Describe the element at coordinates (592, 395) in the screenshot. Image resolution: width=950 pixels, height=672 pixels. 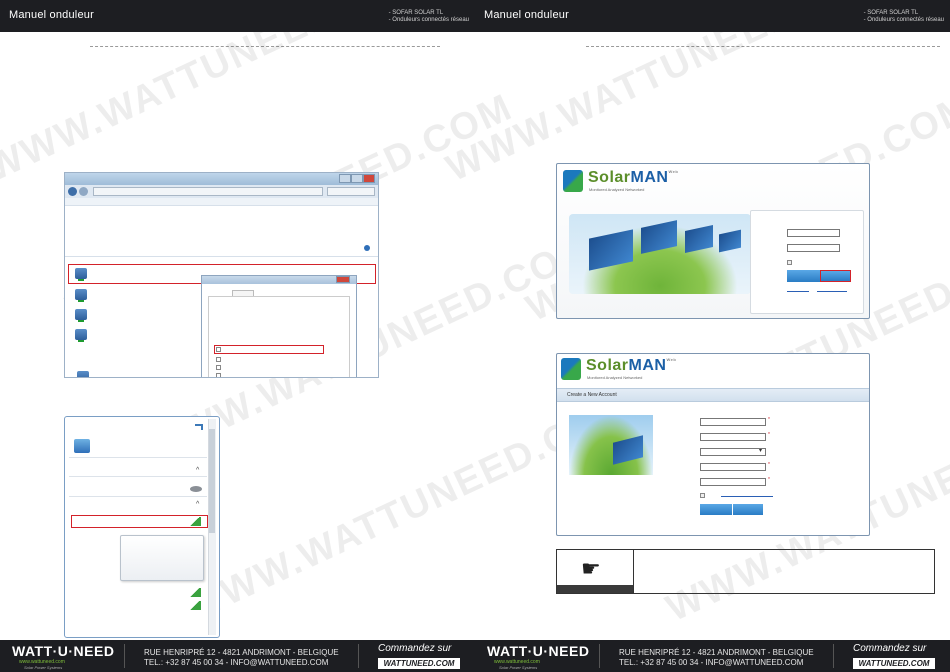
I see `register-heading: Create a New Account` at that location.